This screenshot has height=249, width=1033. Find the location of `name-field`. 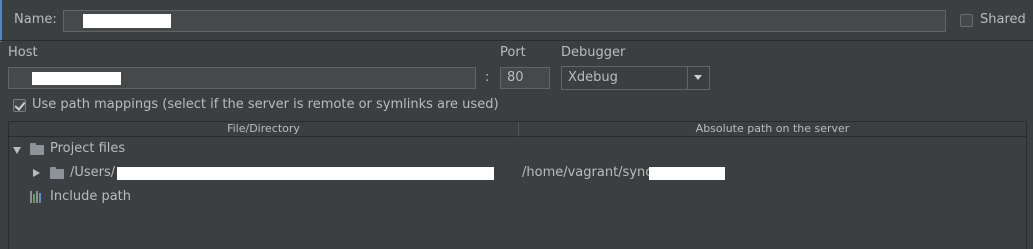

name-field is located at coordinates (504, 21).